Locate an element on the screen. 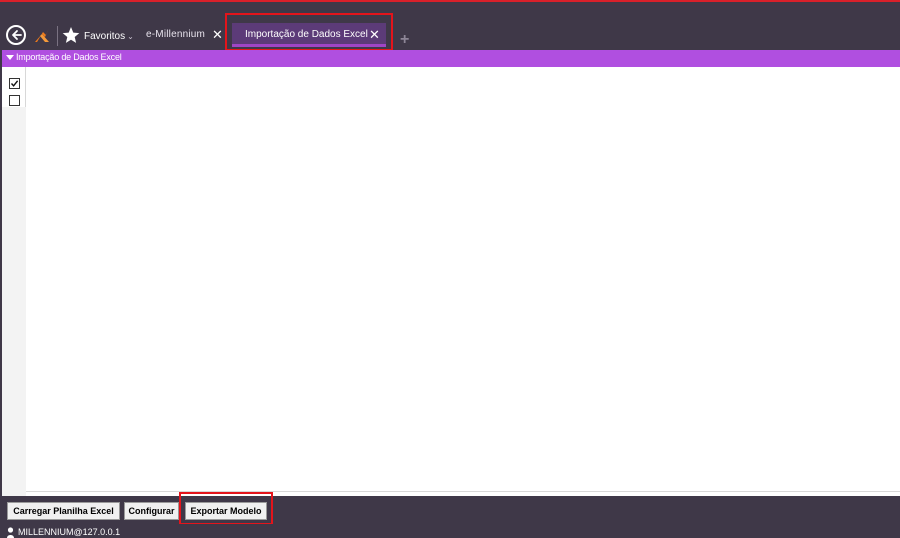  back-button is located at coordinates (16, 35).